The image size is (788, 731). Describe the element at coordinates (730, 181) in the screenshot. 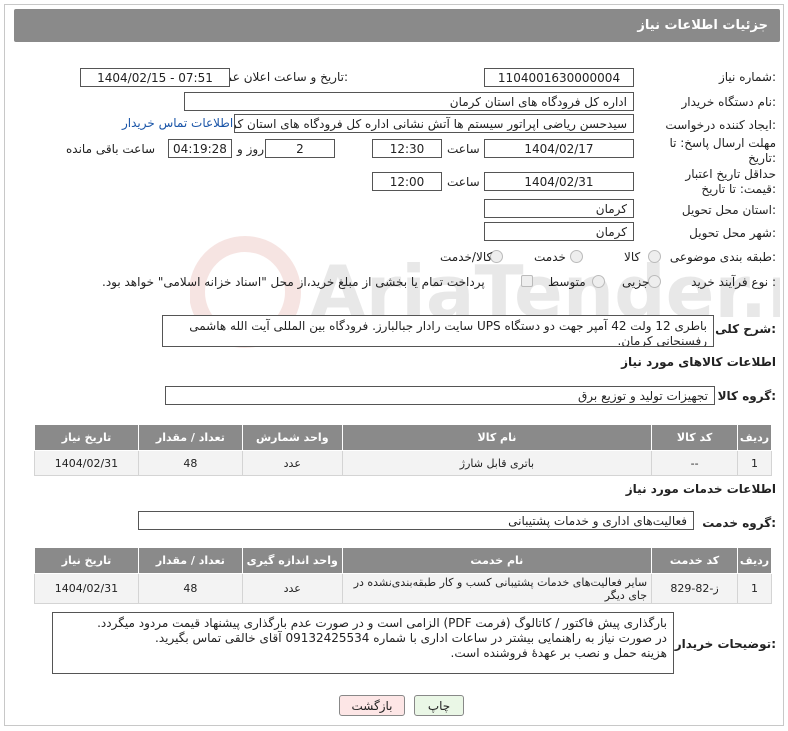

I see `price-validity-label: حداقل تاریخ اعتبار قیمت: تا تاریخ:` at that location.